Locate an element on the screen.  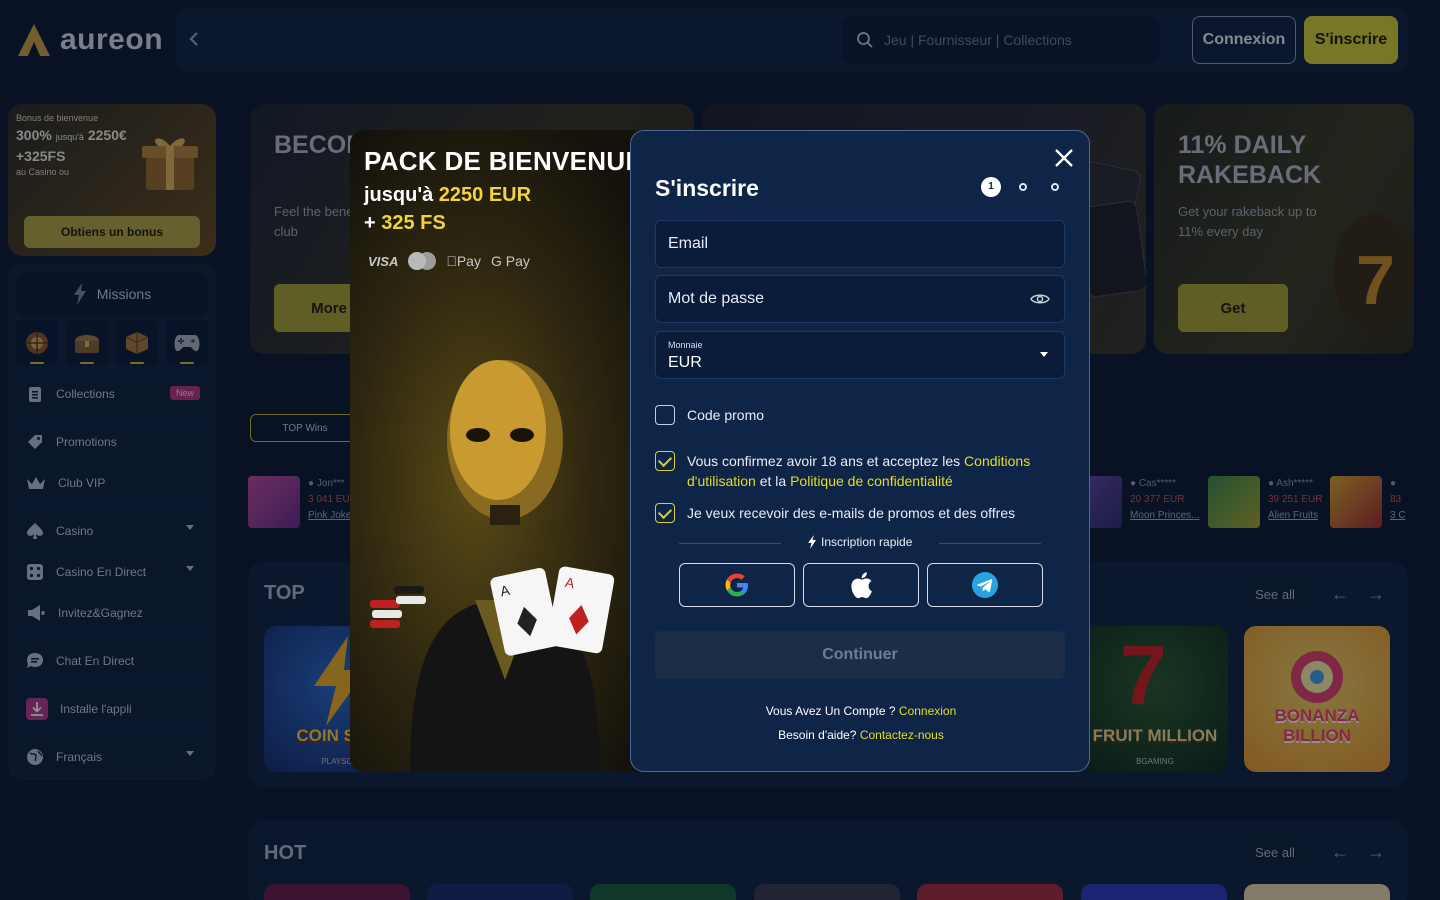
mastercard-icon is located at coordinates (422, 261).